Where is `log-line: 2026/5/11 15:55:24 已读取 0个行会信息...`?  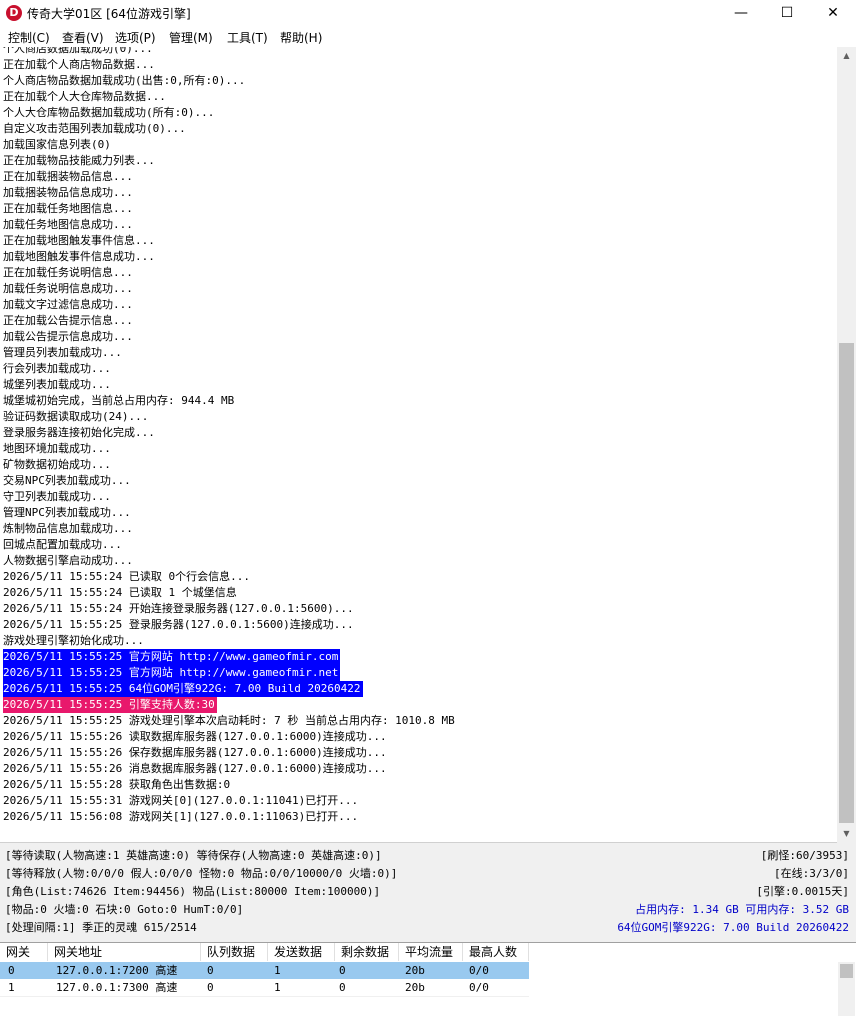 log-line: 2026/5/11 15:55:24 已读取 0个行会信息... is located at coordinates (126, 576).